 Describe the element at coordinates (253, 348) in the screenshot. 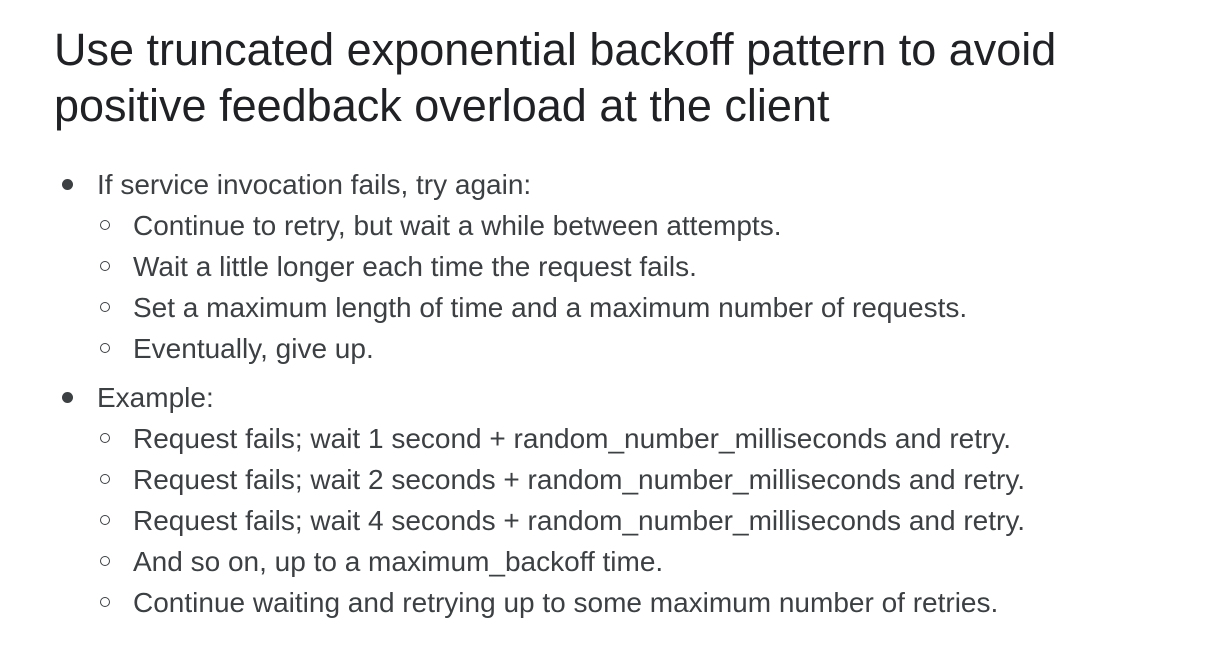

I see `sub-bullet-text: Eventually, give up.` at that location.